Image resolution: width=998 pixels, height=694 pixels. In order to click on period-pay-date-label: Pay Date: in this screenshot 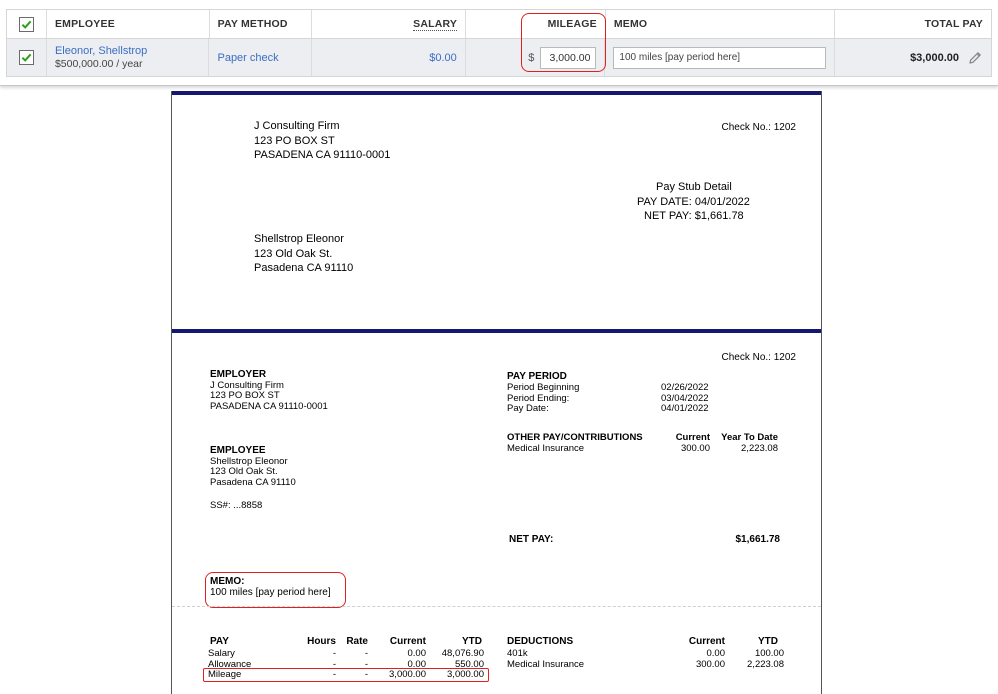, I will do `click(528, 408)`.